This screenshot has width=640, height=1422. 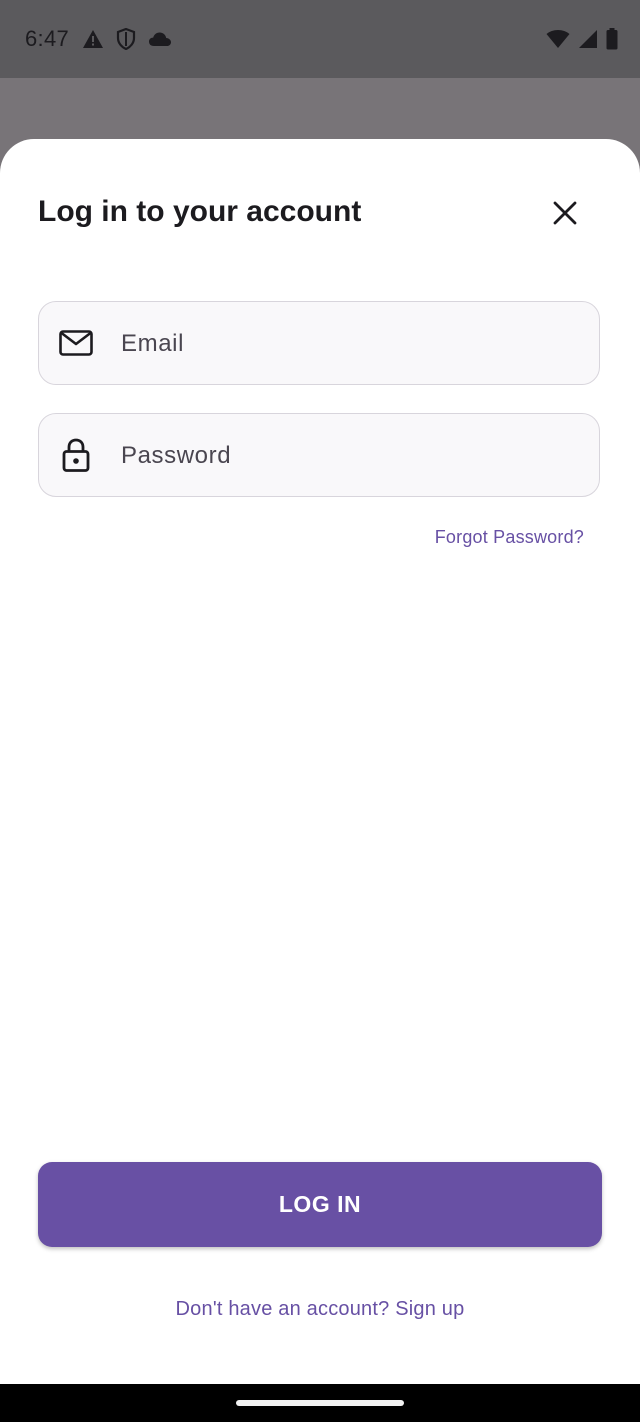 What do you see at coordinates (93, 39) in the screenshot?
I see `warning-icon` at bounding box center [93, 39].